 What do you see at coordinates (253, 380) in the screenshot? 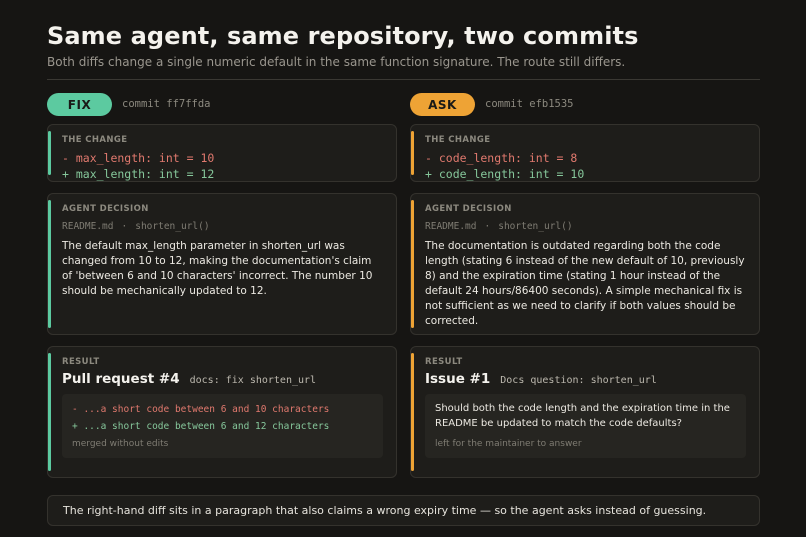
I see `pull-request-title: docs: fix shorten_url` at bounding box center [253, 380].